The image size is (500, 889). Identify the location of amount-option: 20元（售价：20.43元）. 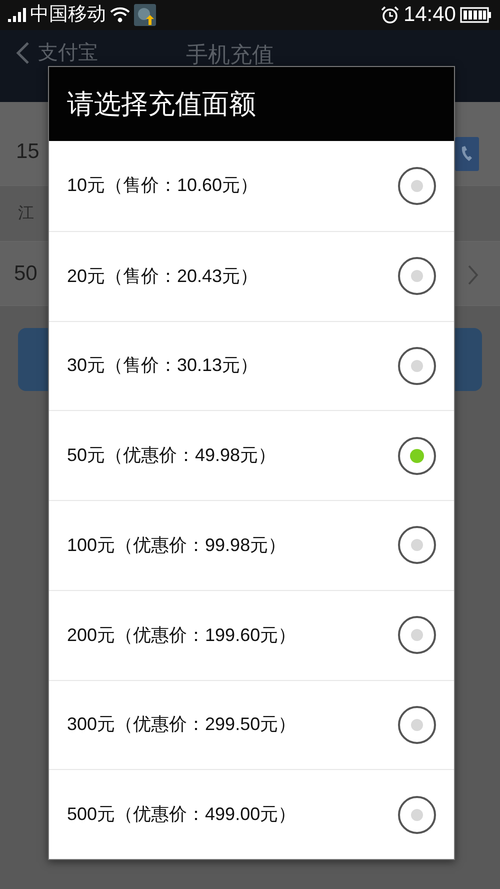
(251, 275).